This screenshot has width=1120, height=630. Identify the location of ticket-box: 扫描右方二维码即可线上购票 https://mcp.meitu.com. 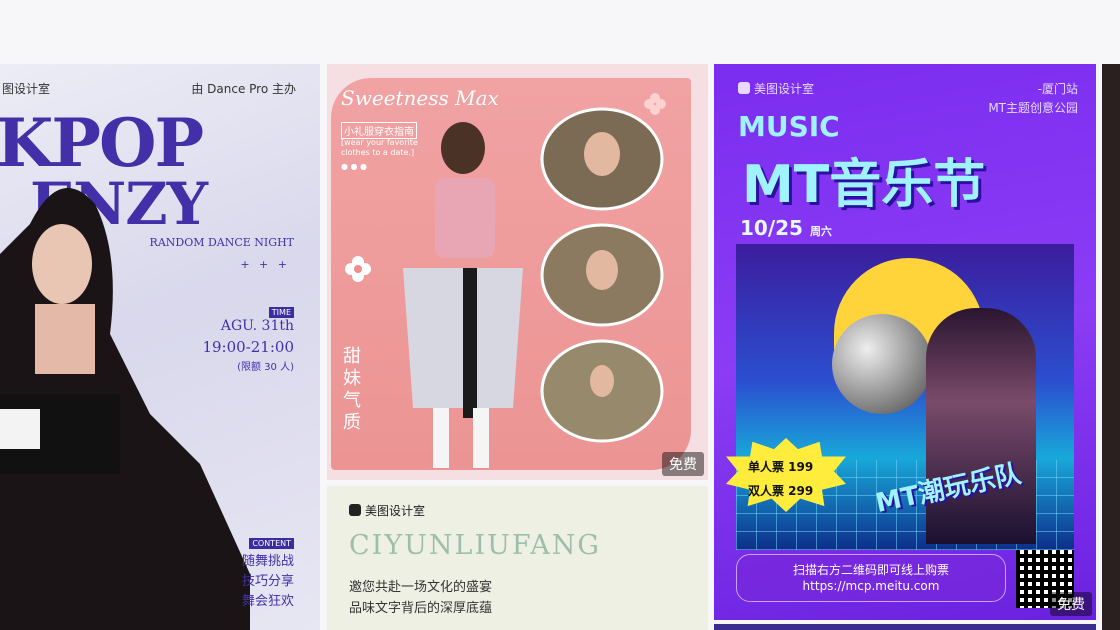
(871, 578).